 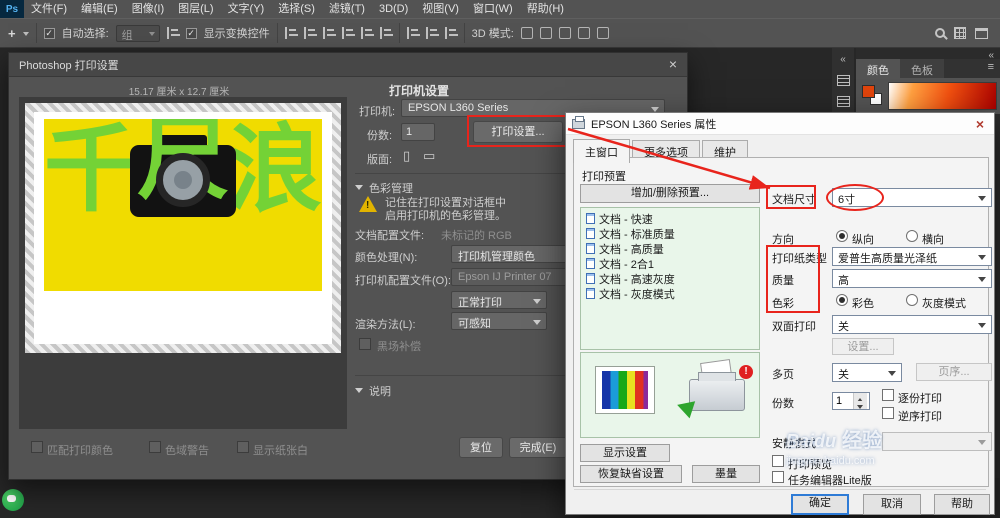 What do you see at coordinates (654, 124) in the screenshot?
I see `dialog-title: EPSON L360 Series 属性` at bounding box center [654, 124].